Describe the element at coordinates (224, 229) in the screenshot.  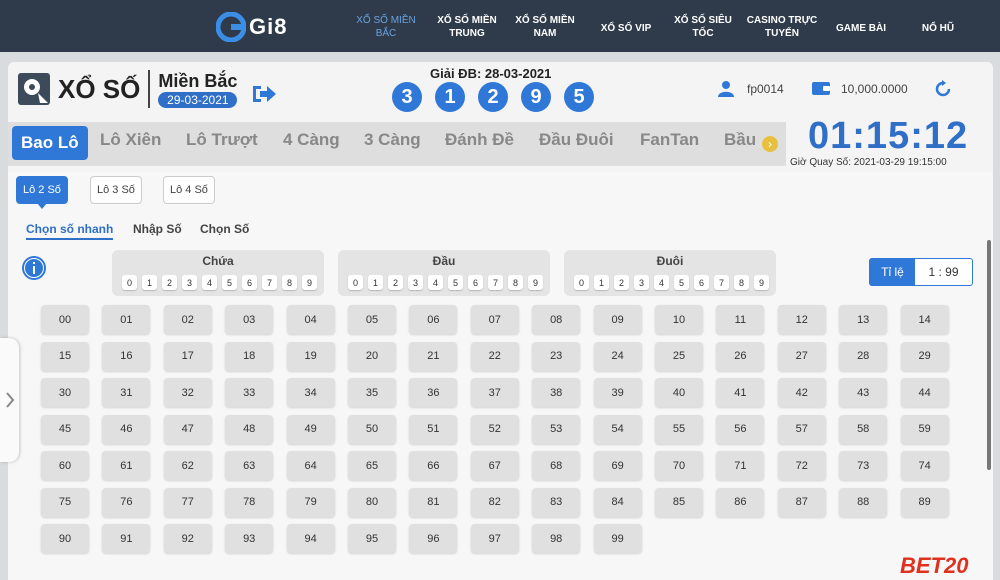
I see `input-mode-tab: Chọn Số` at that location.